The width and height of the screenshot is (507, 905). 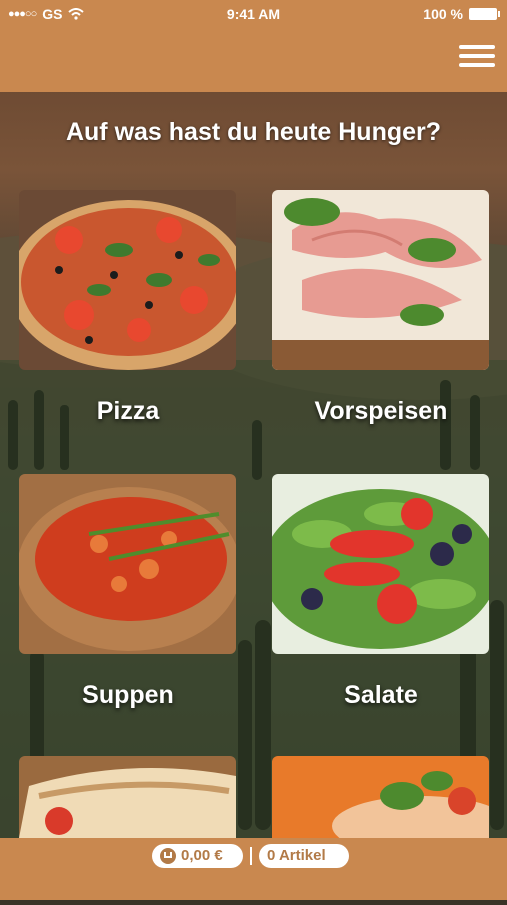 I want to click on cart-items: 0 Artikel, so click(x=296, y=855).